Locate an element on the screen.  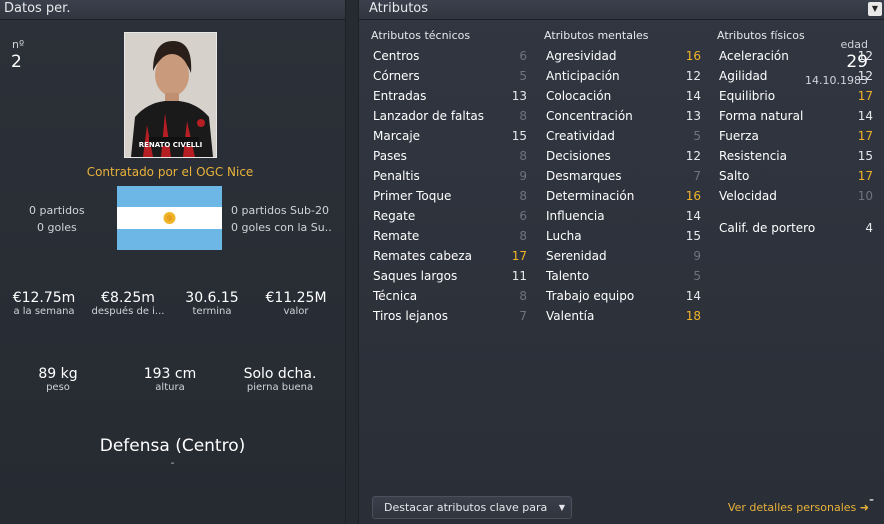
panel-divider is located at coordinates (352, 262).